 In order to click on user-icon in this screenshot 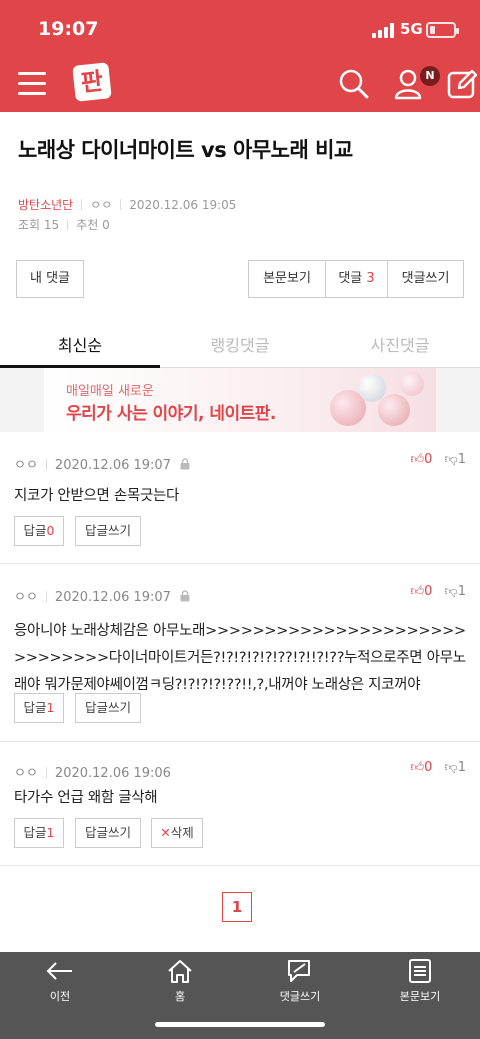, I will do `click(408, 84)`.